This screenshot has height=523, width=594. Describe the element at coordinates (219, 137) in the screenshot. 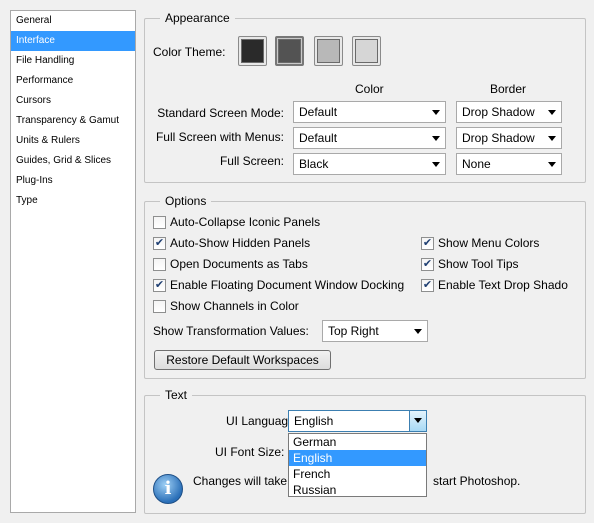

I see `full-screen-menus-label: Full Screen with Menus:` at that location.